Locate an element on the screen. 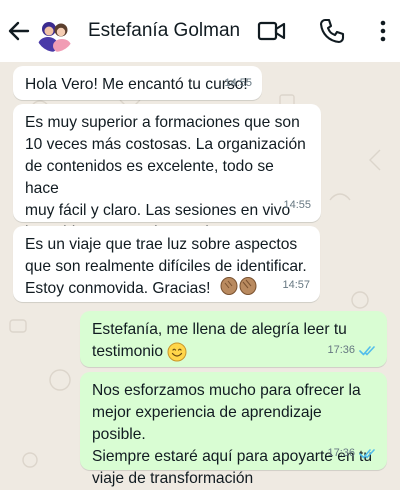 The width and height of the screenshot is (400, 490). message-meta: 14:57 is located at coordinates (296, 285).